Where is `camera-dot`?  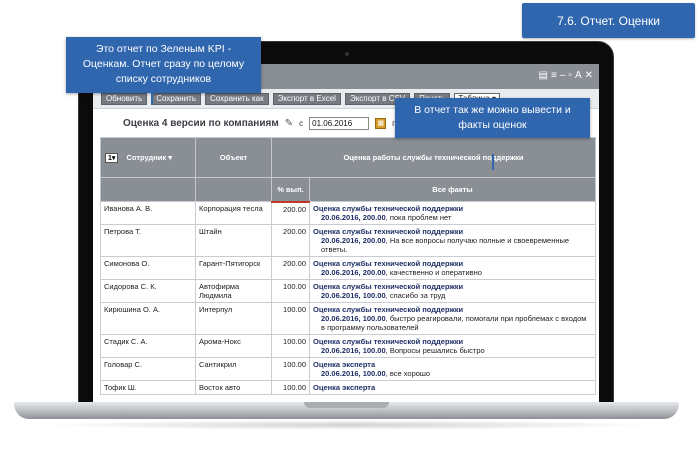
camera-dot is located at coordinates (347, 54).